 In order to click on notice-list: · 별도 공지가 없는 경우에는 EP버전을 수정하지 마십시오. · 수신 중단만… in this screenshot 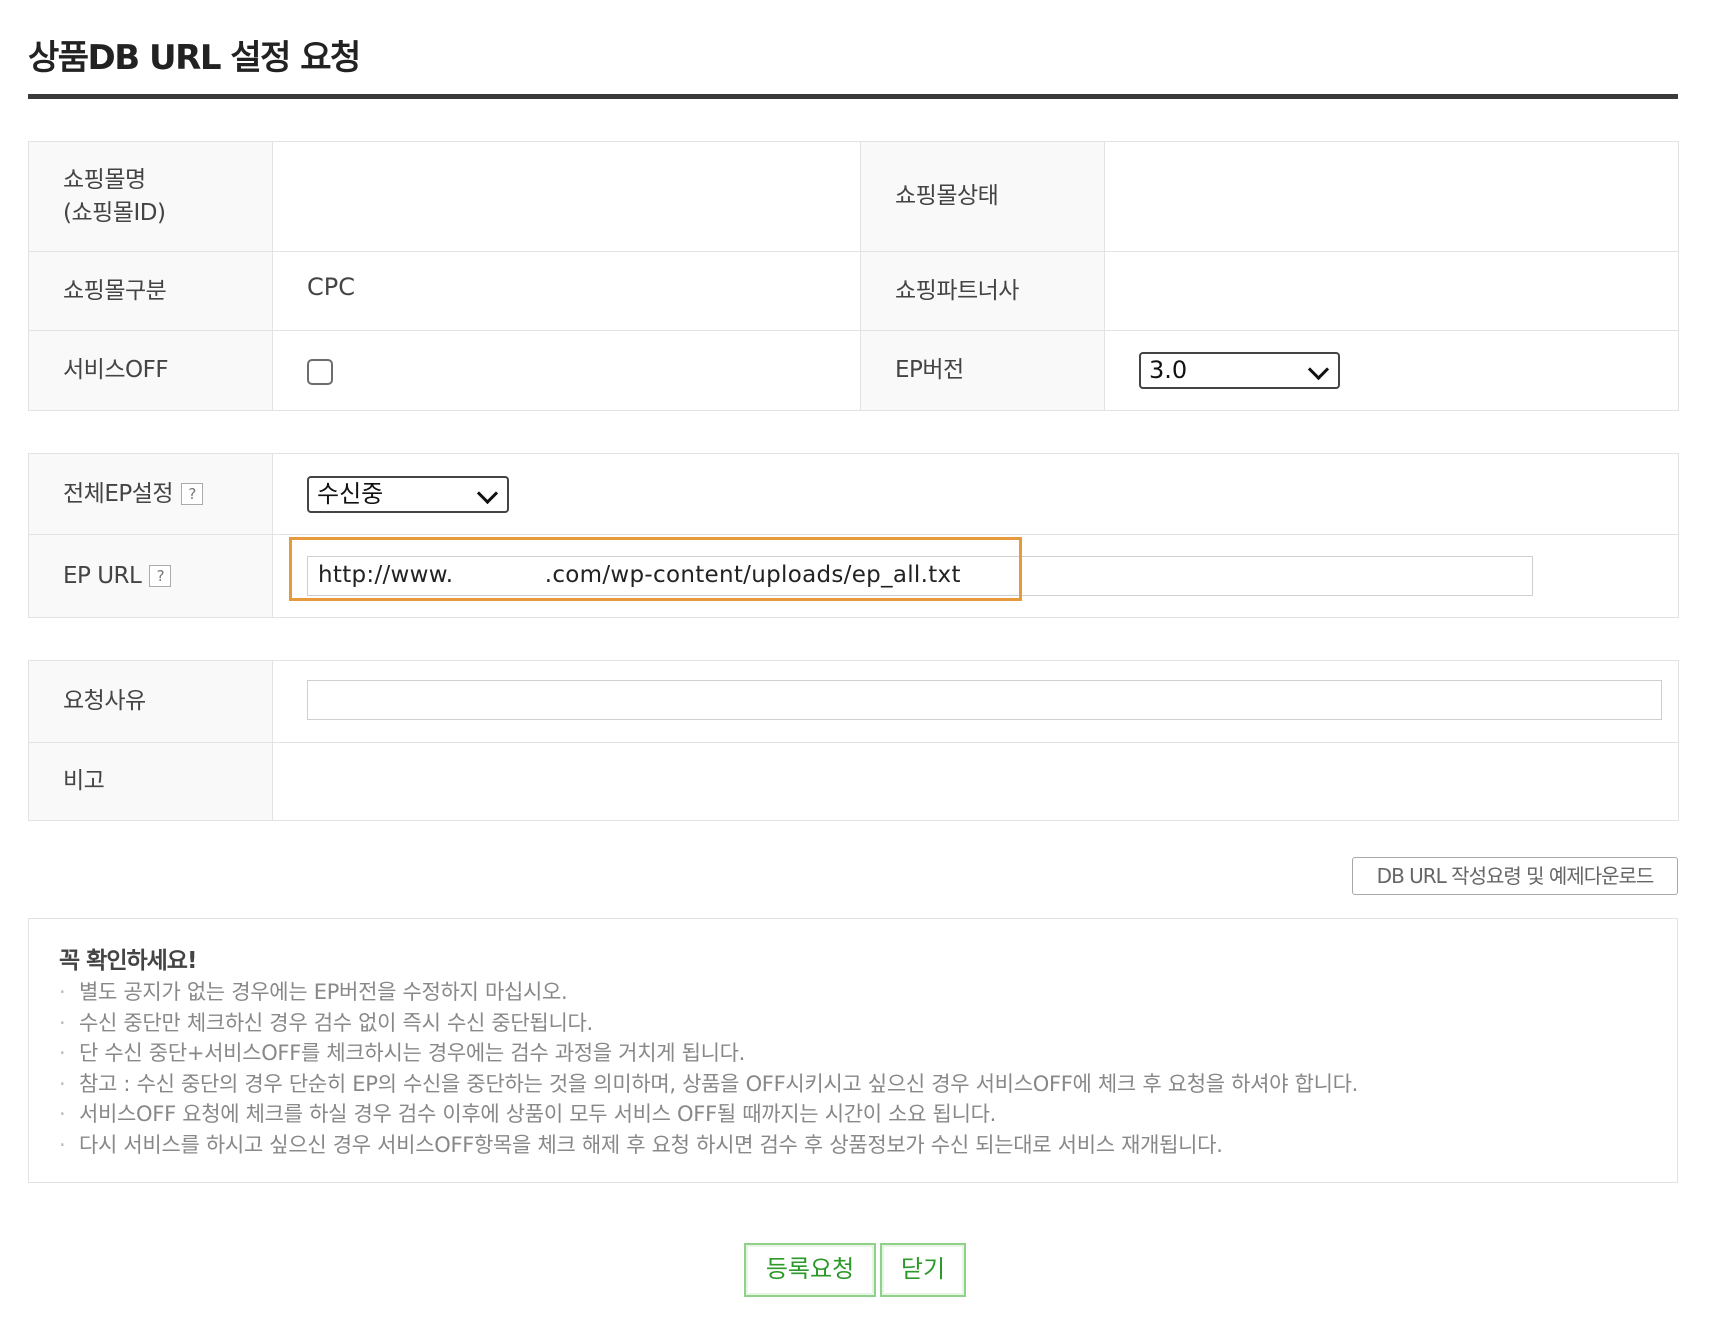, I will do `click(708, 1068)`.